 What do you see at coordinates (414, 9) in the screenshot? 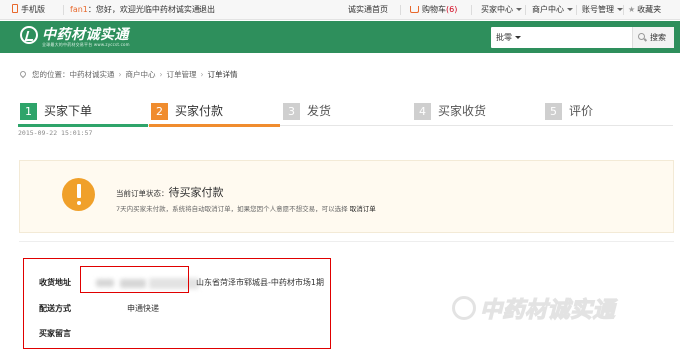
I see `cart-icon` at bounding box center [414, 9].